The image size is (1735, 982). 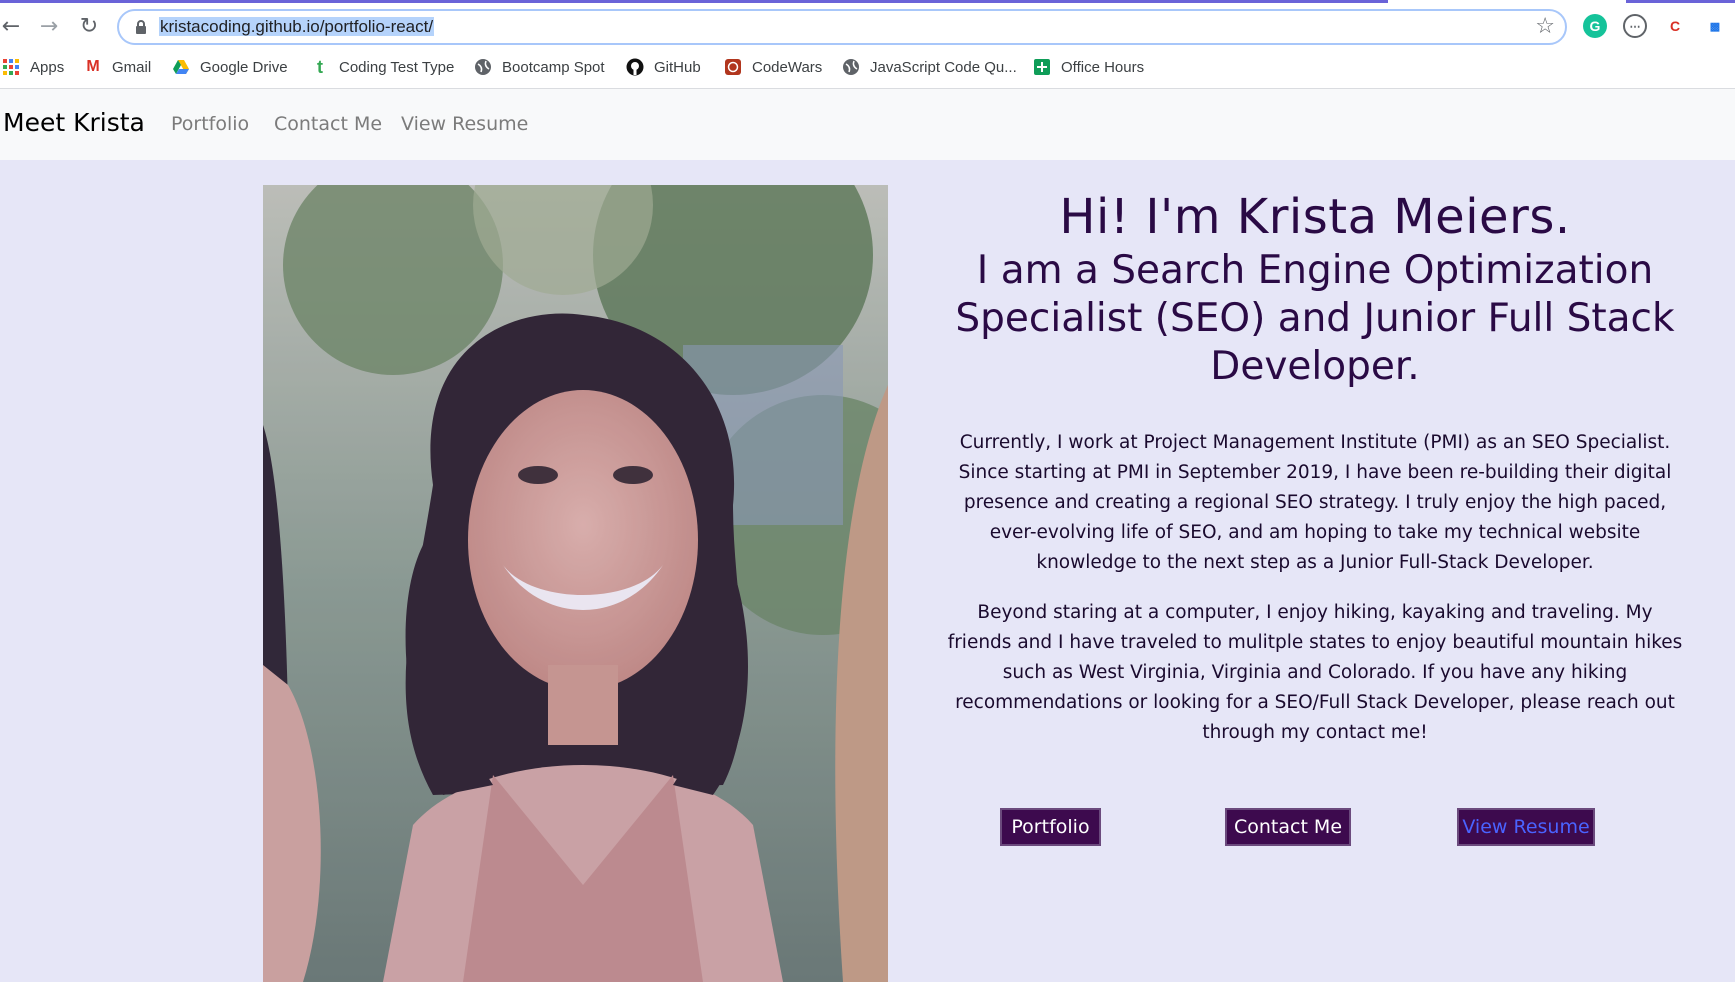 What do you see at coordinates (297, 27) in the screenshot?
I see `url-text: kristacoding.github.io/portfolio-react/` at bounding box center [297, 27].